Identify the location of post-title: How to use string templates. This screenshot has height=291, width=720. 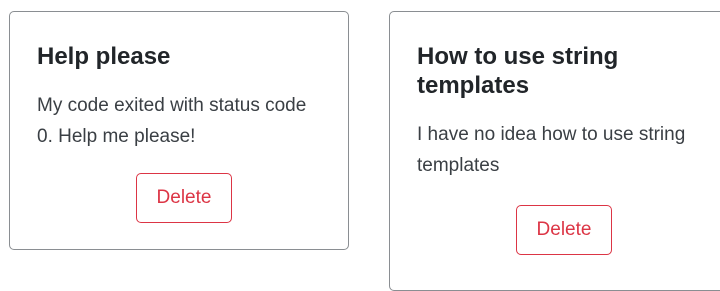
(518, 71).